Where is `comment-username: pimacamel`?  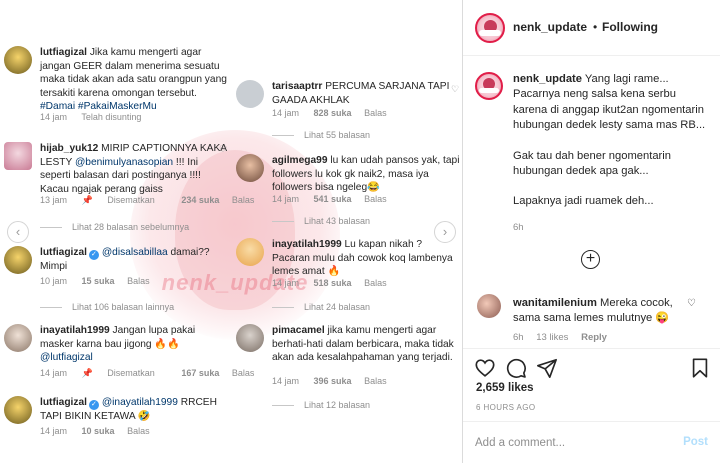
comment-username: pimacamel is located at coordinates (298, 330).